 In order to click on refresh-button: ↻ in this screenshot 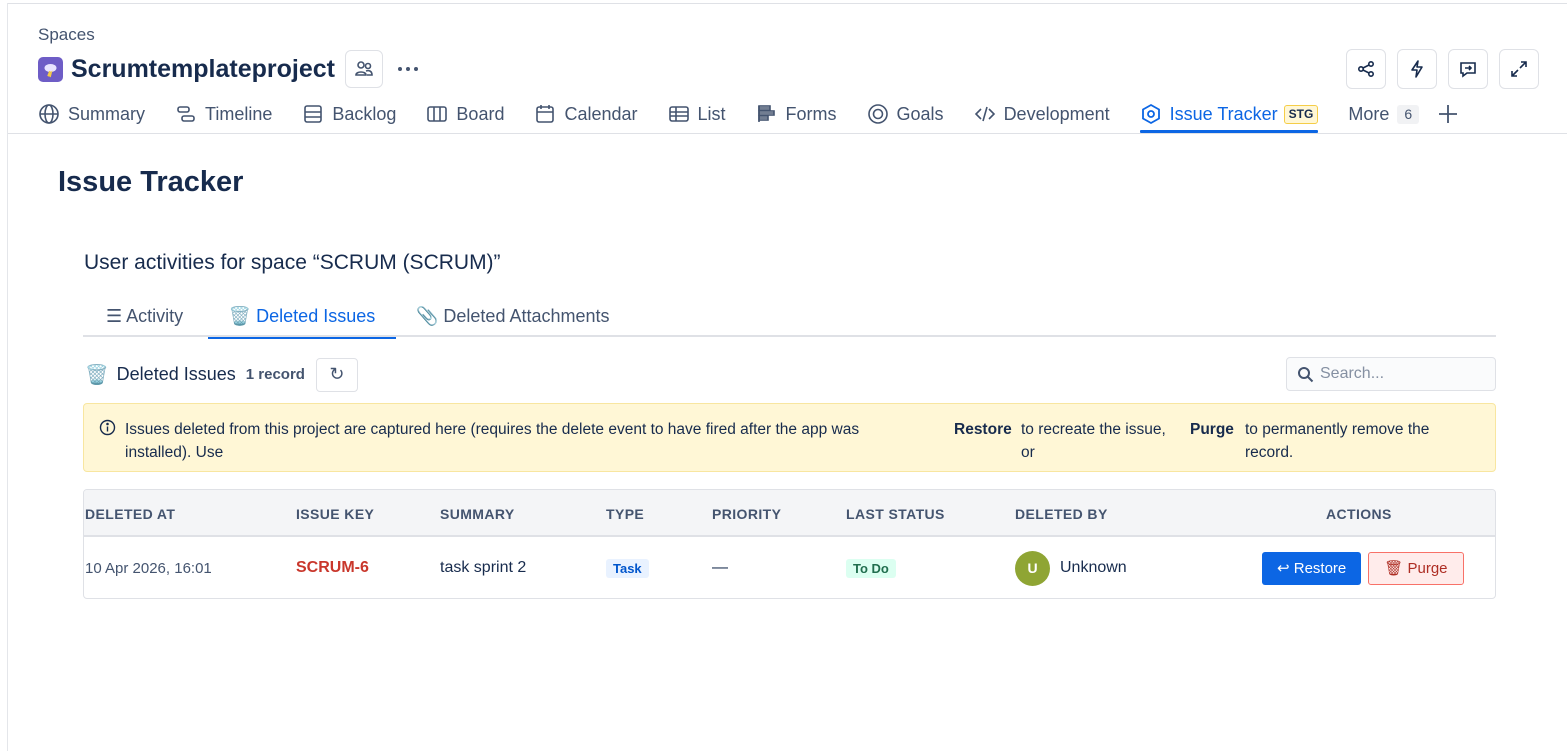, I will do `click(336, 374)`.